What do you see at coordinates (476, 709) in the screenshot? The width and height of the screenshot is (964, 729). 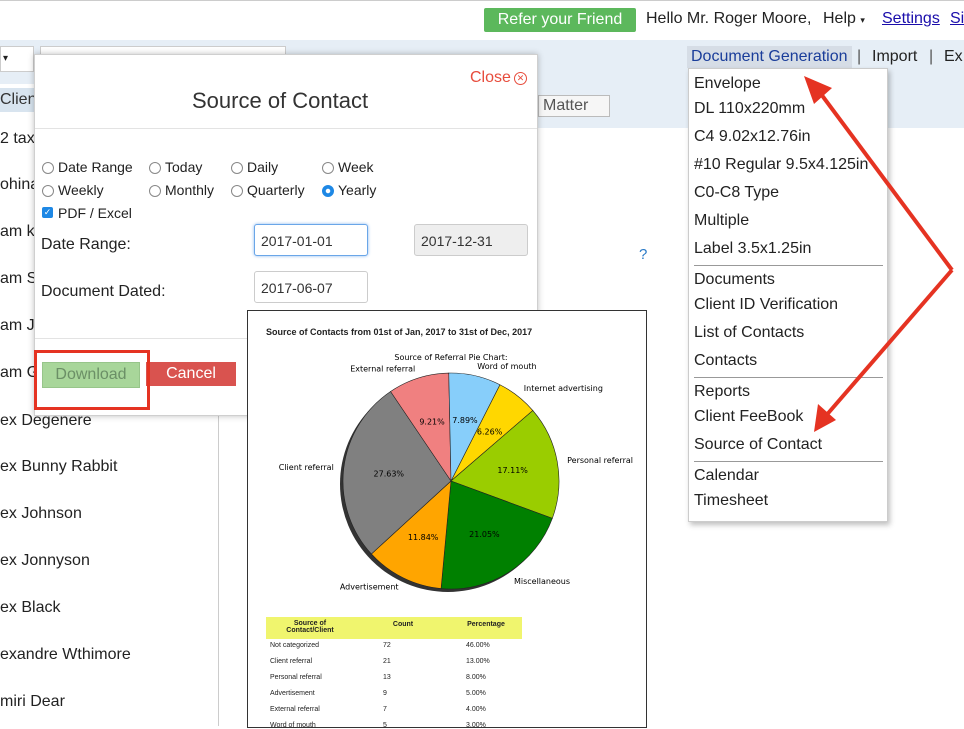 I see `table-cell: 4.00%` at bounding box center [476, 709].